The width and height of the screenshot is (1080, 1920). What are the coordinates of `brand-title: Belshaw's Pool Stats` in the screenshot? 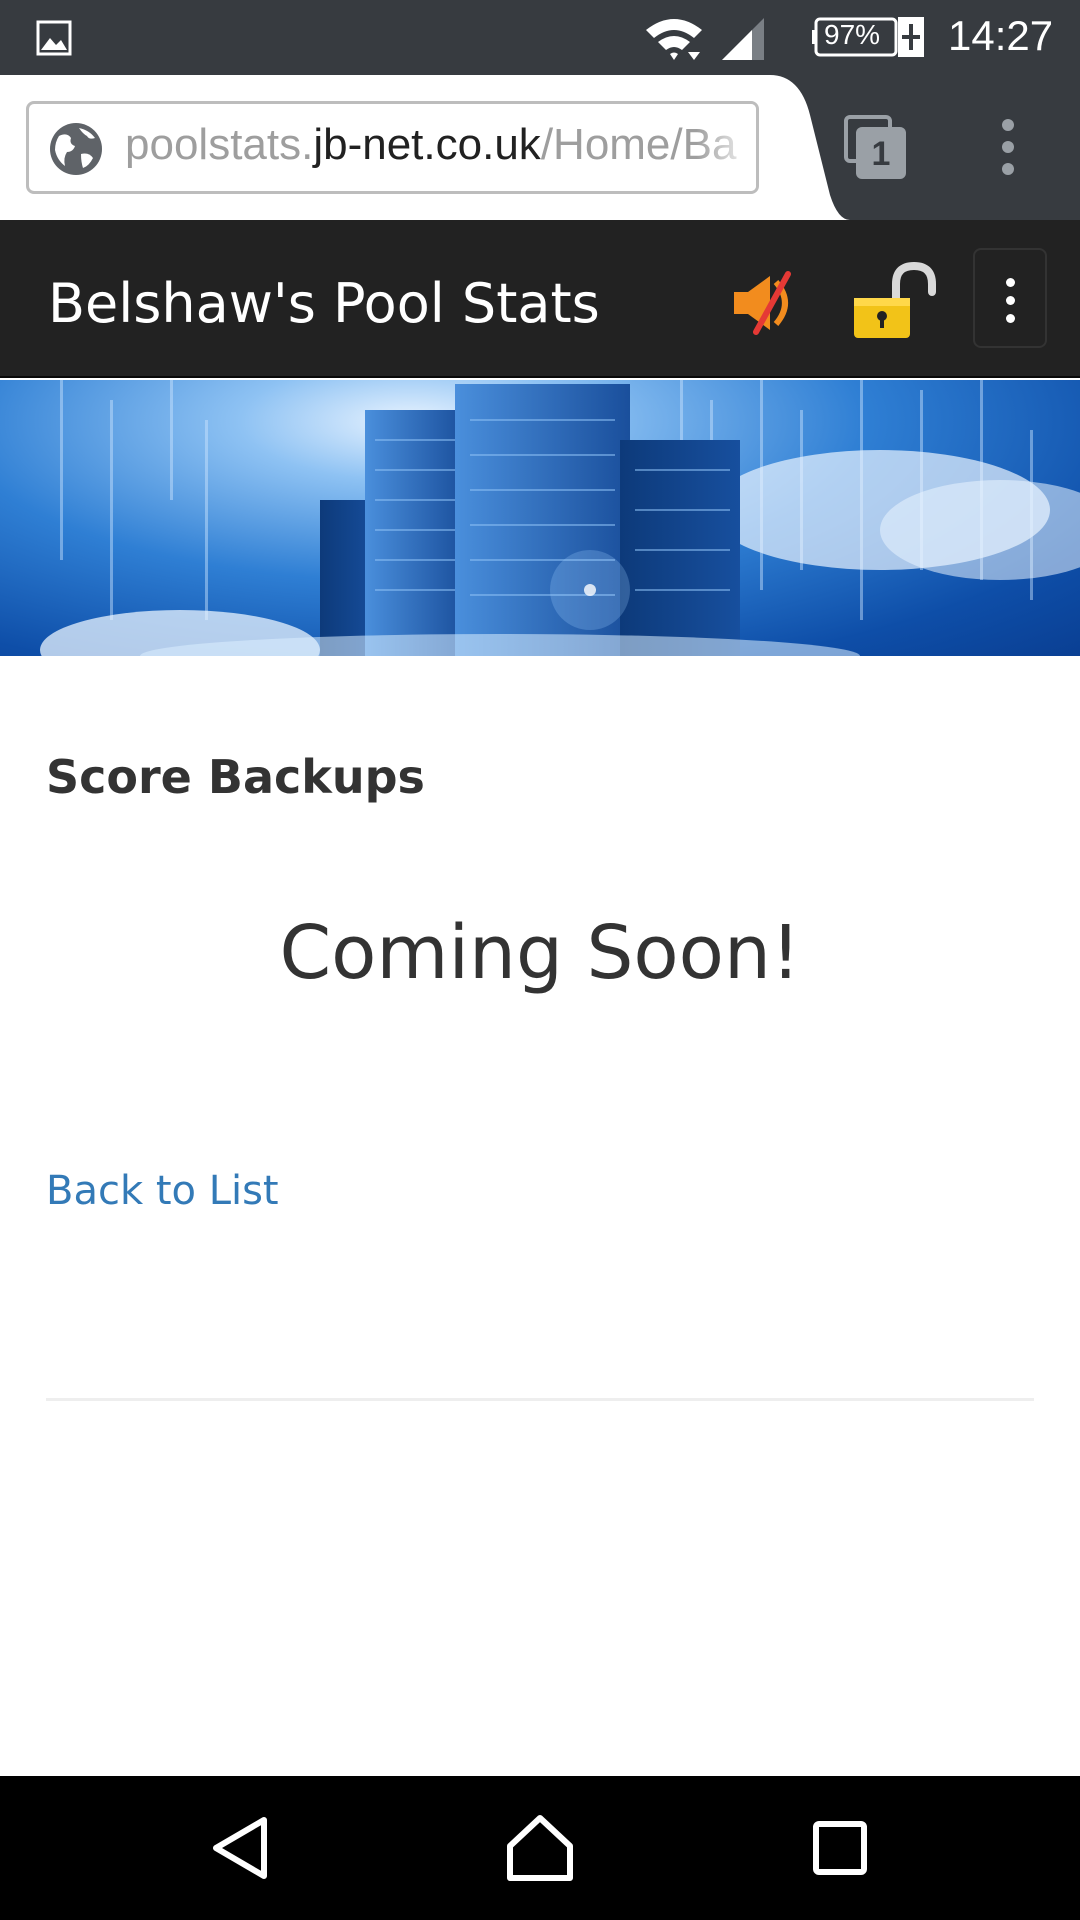 It's located at (324, 303).